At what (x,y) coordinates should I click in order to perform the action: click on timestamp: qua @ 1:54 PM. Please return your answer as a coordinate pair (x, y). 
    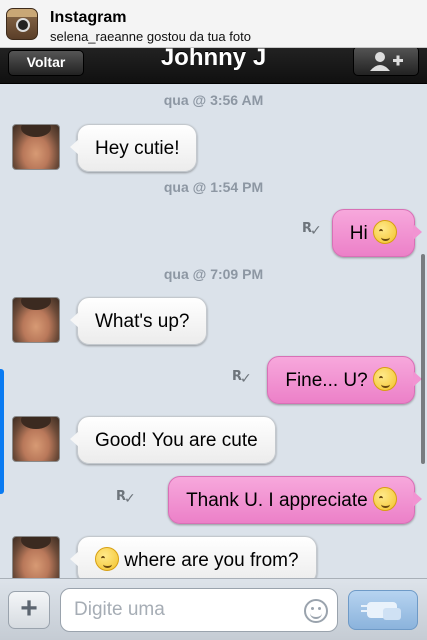
    Looking at the image, I should click on (213, 187).